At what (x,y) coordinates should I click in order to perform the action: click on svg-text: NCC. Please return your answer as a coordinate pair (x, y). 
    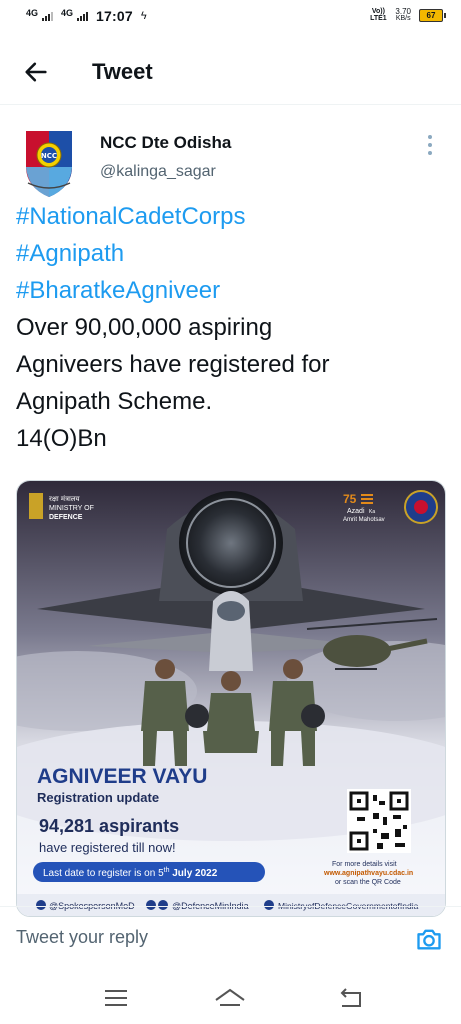
    Looking at the image, I should click on (49, 156).